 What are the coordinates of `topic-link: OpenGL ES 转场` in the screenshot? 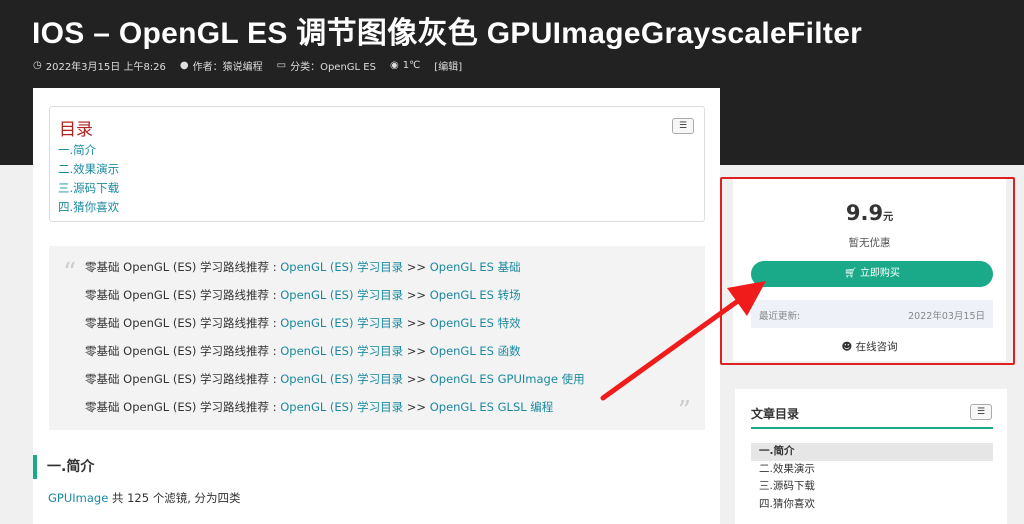 It's located at (475, 295).